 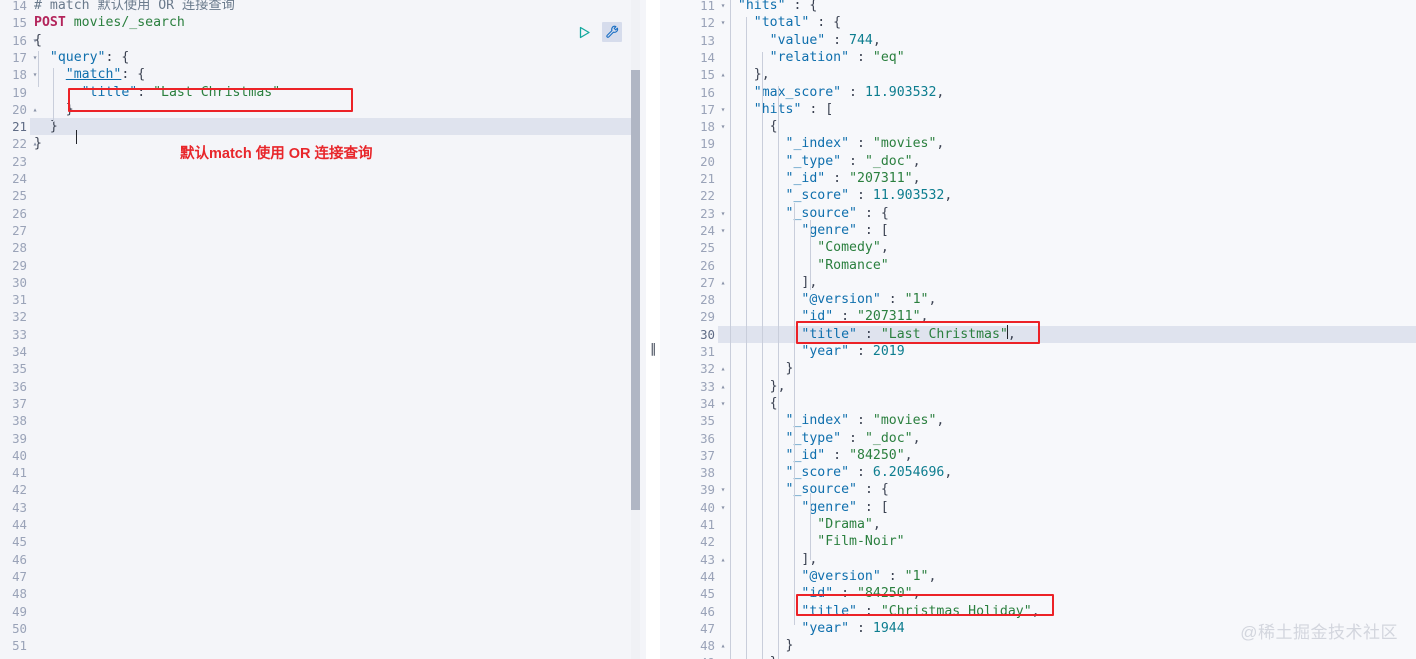 I want to click on code-line-29: "id" : "207311",, so click(x=1067, y=316).